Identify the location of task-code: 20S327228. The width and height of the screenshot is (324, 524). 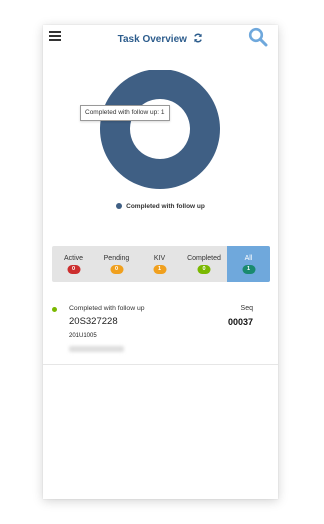
(93, 321).